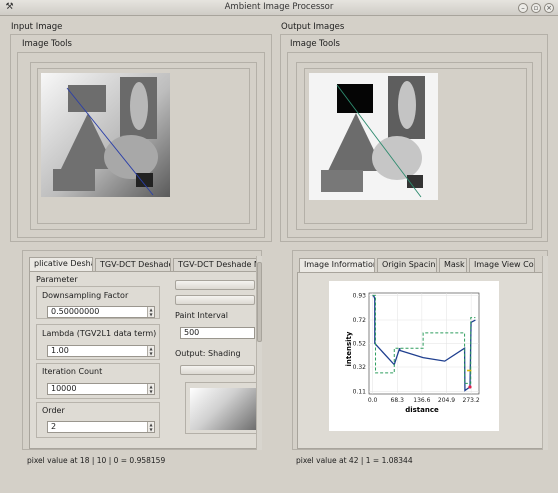 This screenshot has width=558, height=493. Describe the element at coordinates (215, 265) in the screenshot. I see `tab-tgv-dct-deshade-mask: TGV-DCT Deshade Ma` at that location.